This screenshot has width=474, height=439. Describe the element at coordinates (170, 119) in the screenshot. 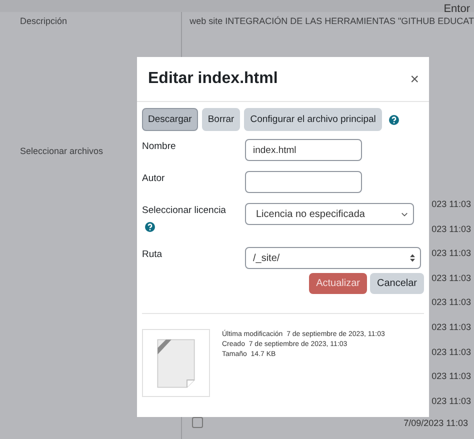

I see `action-button: Descargar` at that location.